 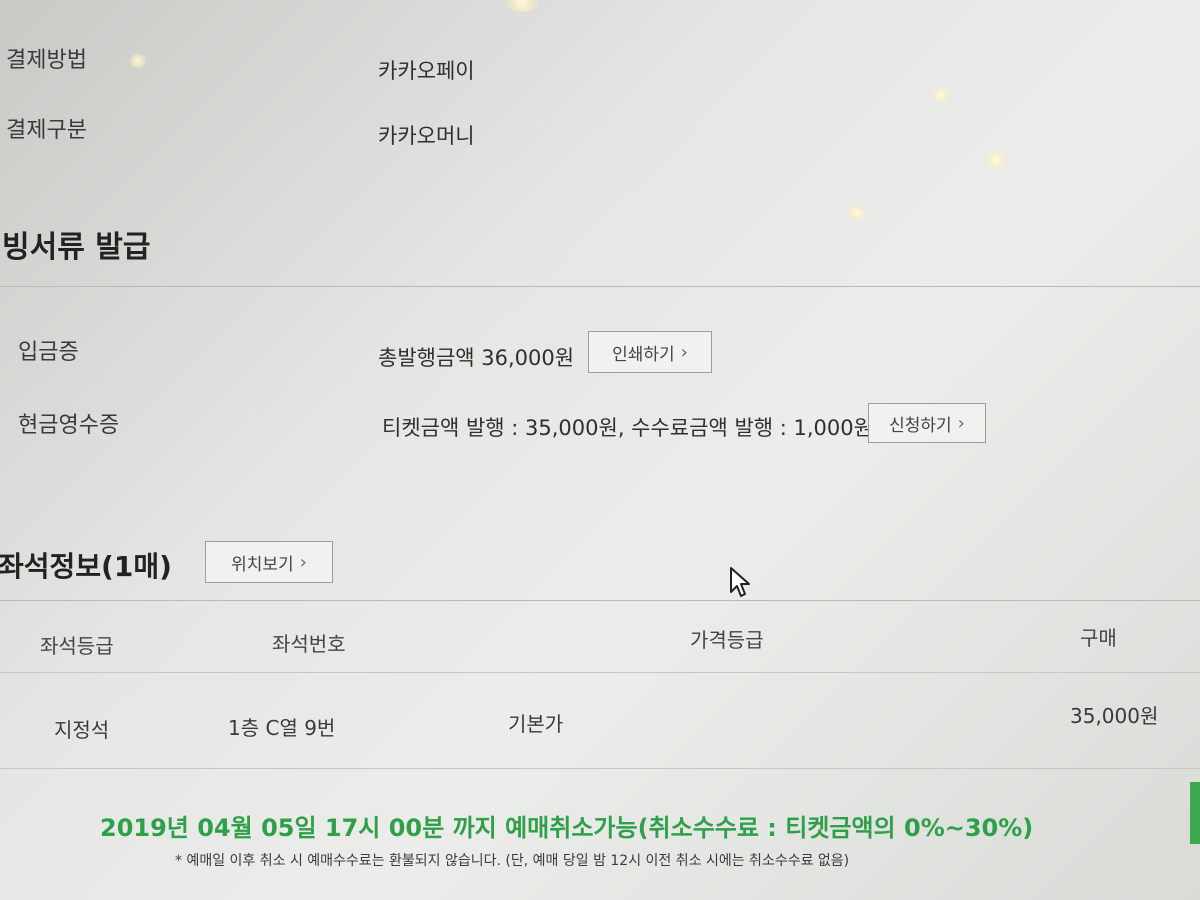 I want to click on print-button: 인쇄하기 ›, so click(x=650, y=352).